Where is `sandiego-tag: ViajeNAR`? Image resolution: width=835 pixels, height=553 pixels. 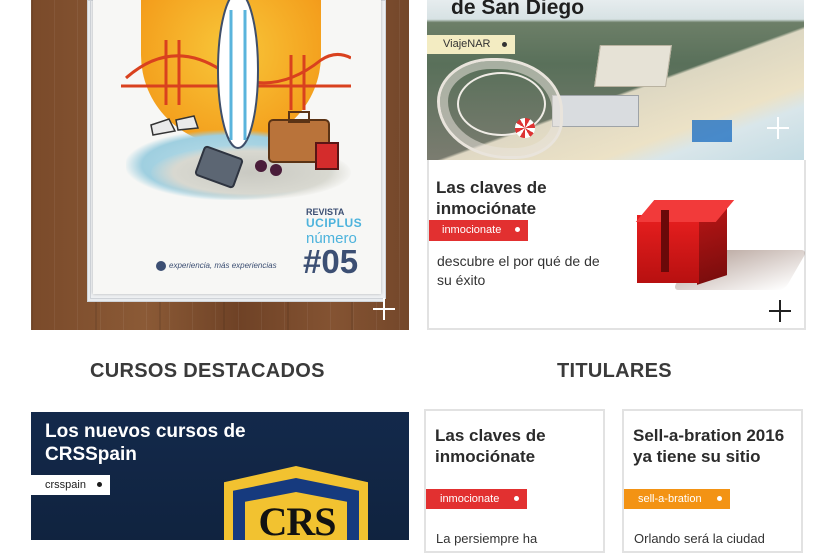 sandiego-tag: ViajeNAR is located at coordinates (471, 44).